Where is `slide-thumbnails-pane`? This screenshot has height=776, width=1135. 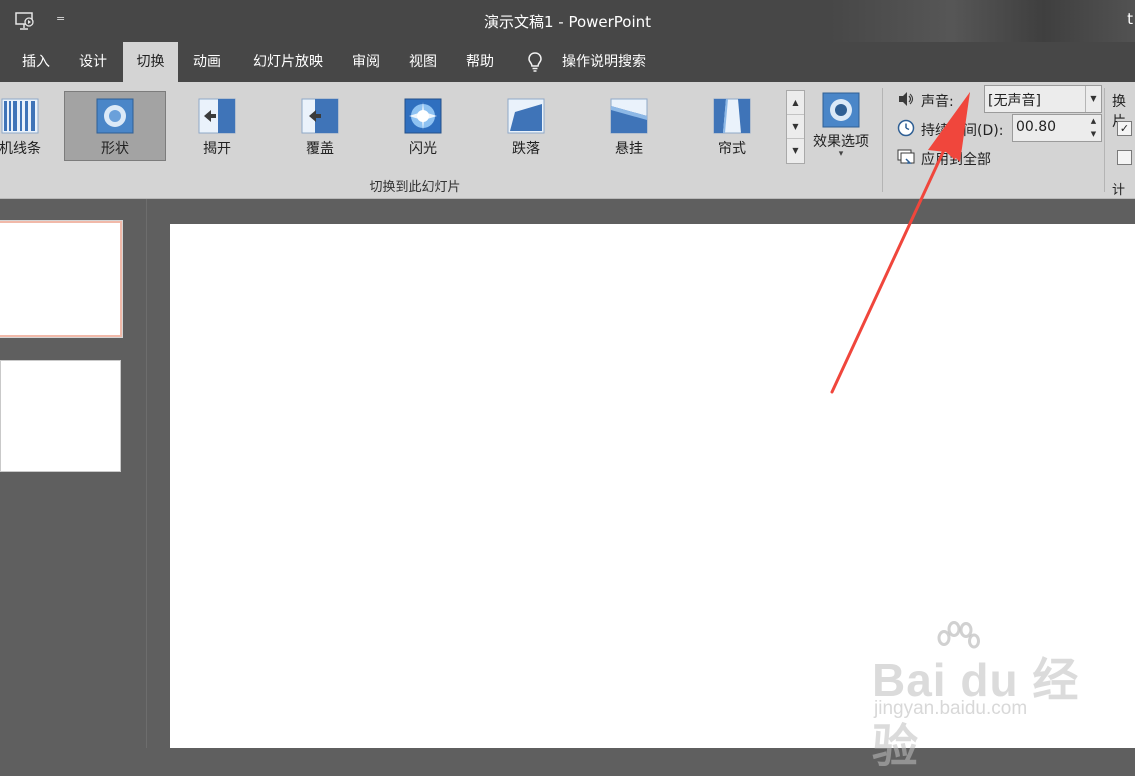 slide-thumbnails-pane is located at coordinates (73, 473).